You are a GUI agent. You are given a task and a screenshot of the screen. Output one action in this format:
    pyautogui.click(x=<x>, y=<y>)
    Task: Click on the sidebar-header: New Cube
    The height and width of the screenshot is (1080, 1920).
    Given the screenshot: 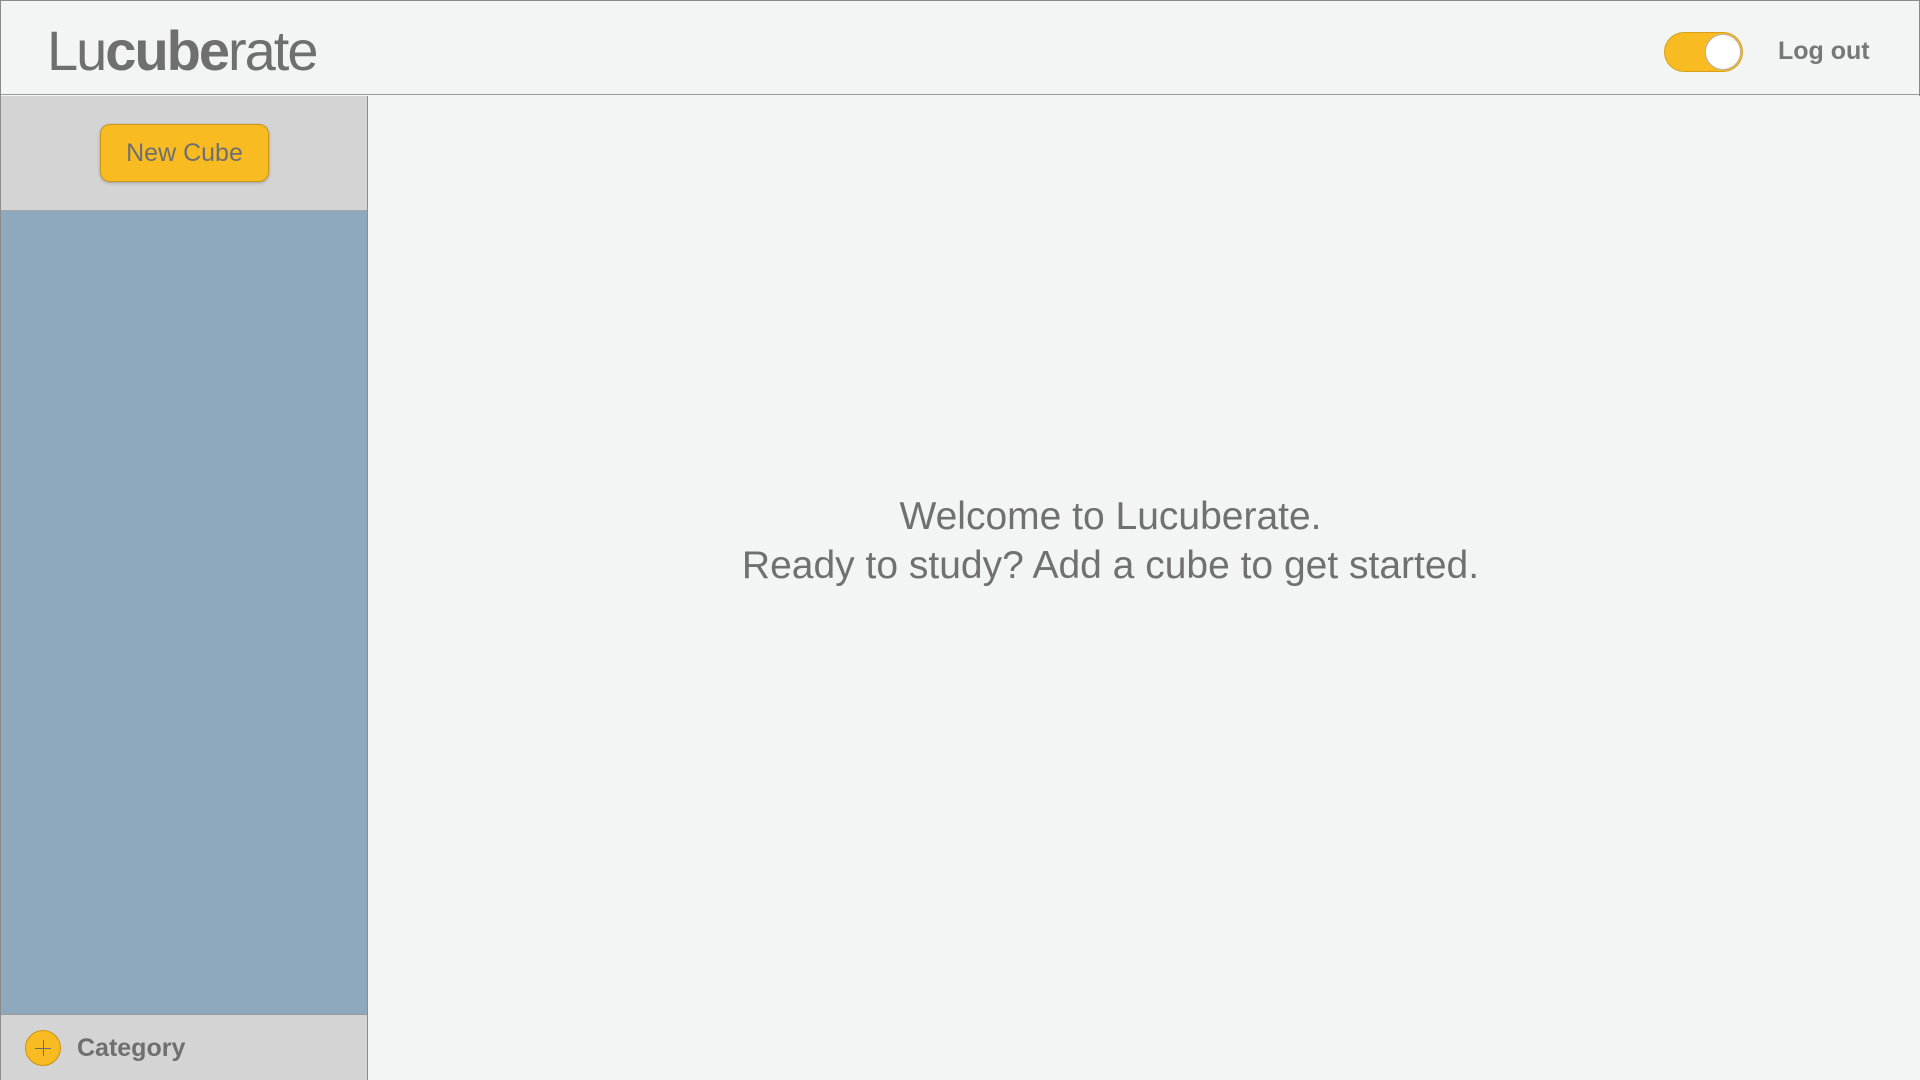 What is the action you would take?
    pyautogui.click(x=184, y=153)
    